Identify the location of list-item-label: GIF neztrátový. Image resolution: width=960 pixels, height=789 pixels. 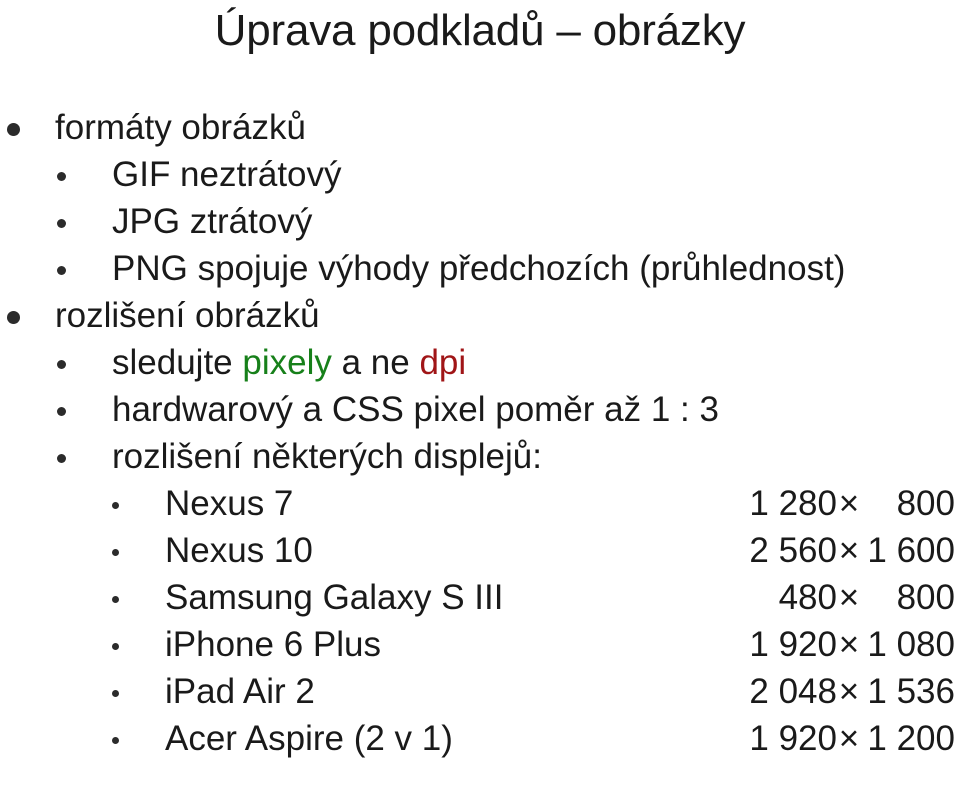
(227, 174).